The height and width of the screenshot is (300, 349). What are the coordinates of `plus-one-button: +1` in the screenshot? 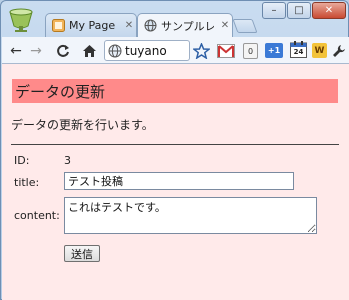 It's located at (274, 50).